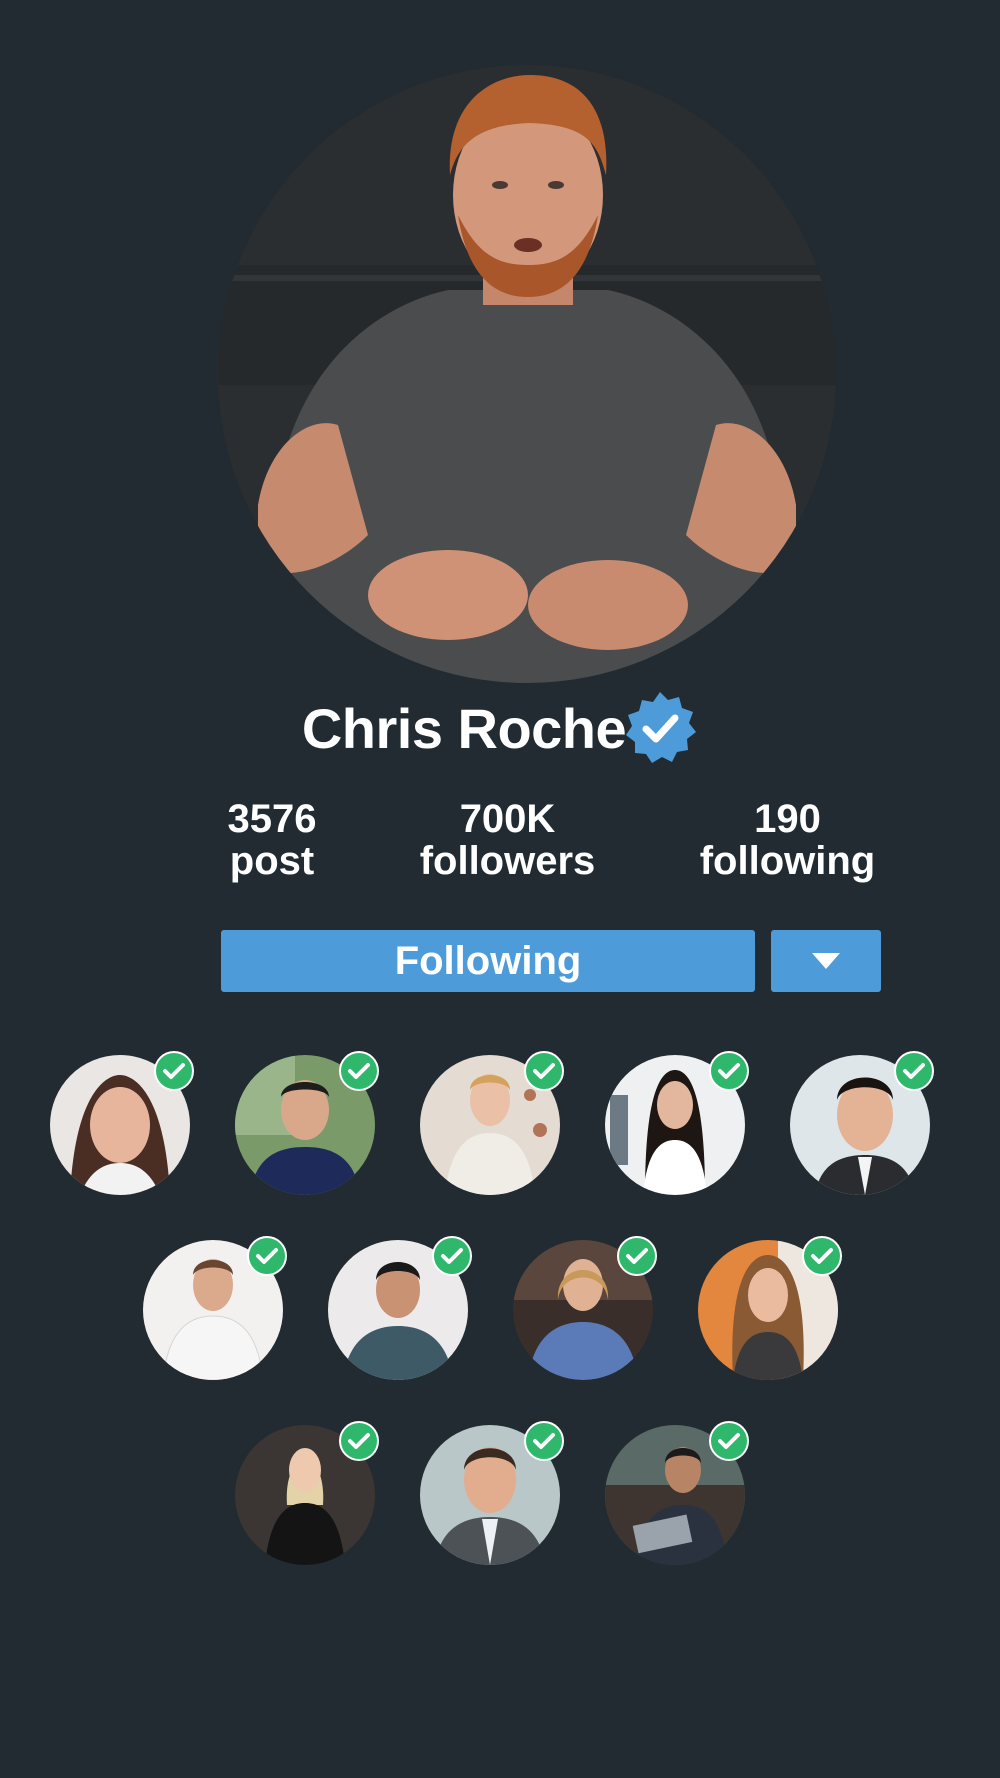  Describe the element at coordinates (272, 819) in the screenshot. I see `stat-posts-value: 3576` at that location.